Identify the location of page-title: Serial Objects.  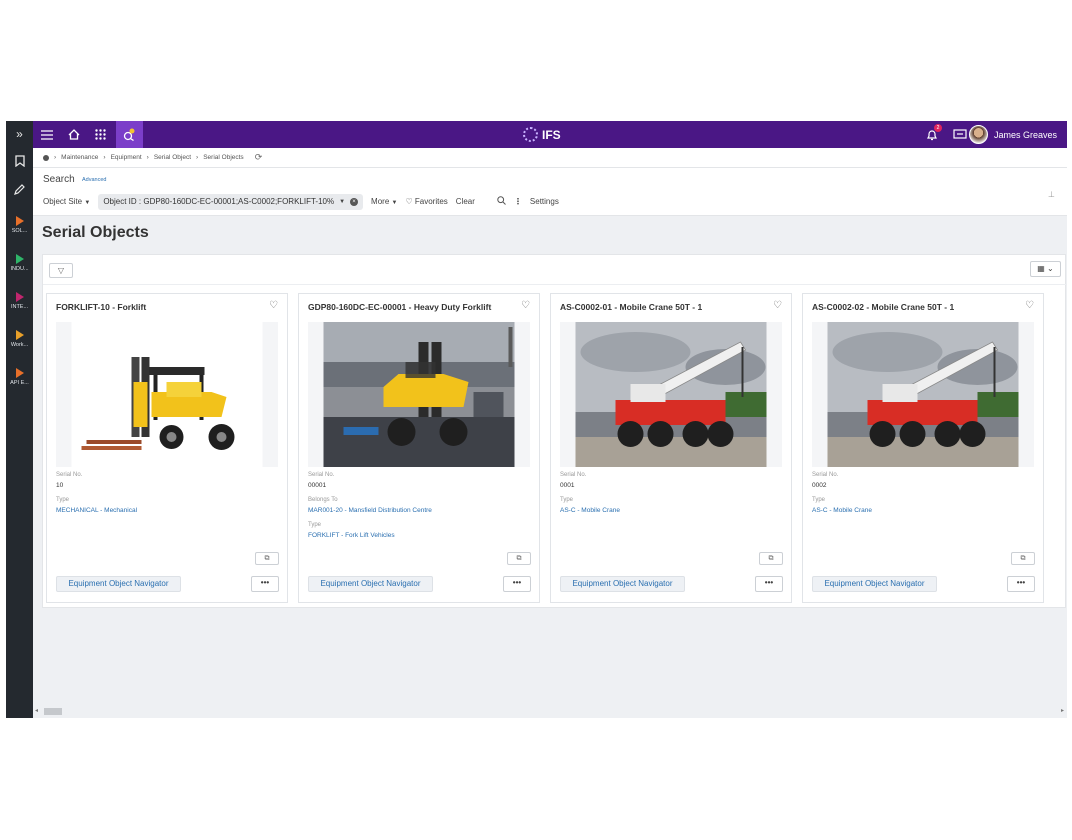
(95, 232).